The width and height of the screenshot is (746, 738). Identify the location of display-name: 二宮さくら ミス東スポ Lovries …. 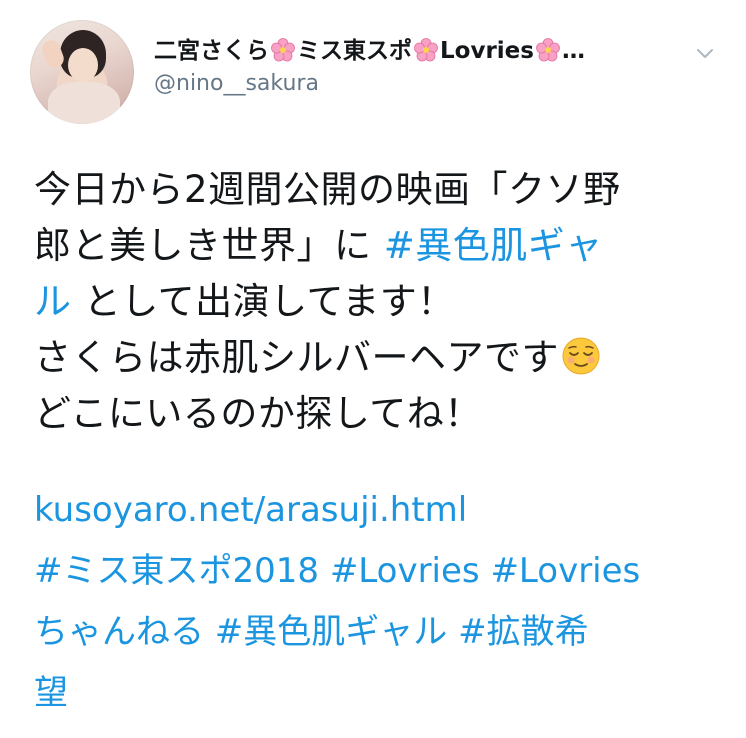
(424, 51).